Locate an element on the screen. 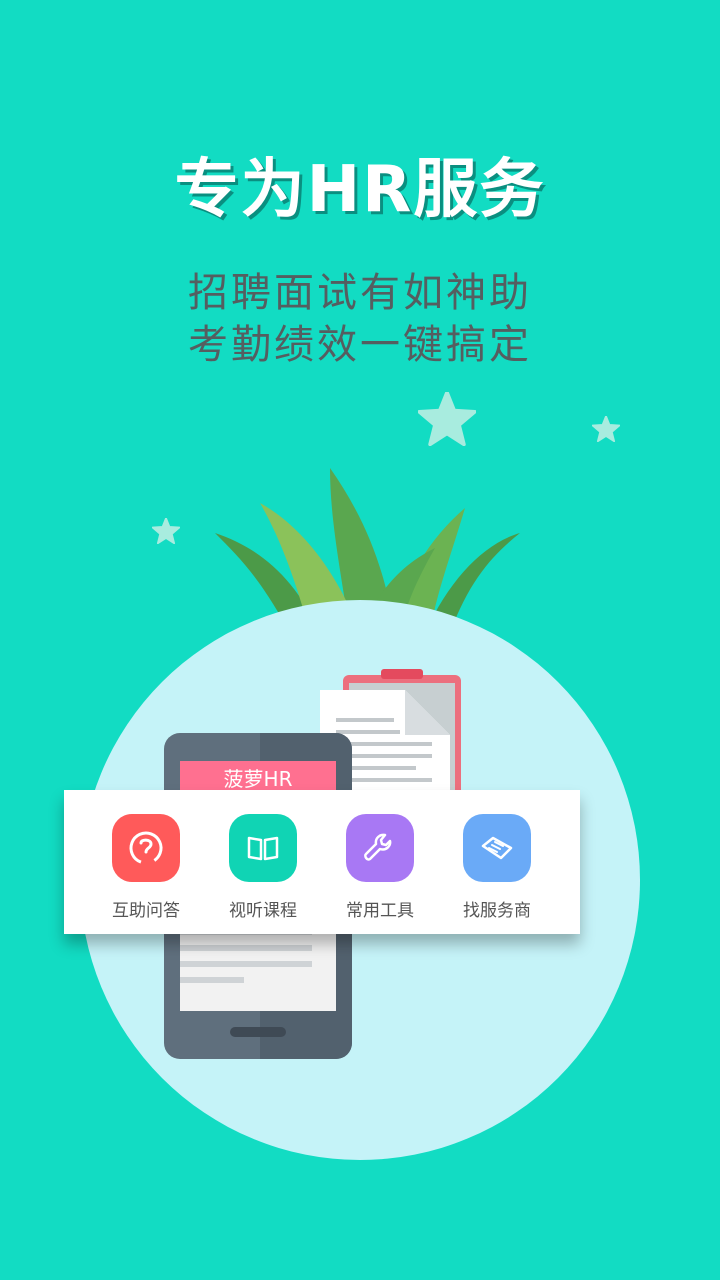 This screenshot has width=720, height=1280. star-small-left-icon is located at coordinates (166, 531).